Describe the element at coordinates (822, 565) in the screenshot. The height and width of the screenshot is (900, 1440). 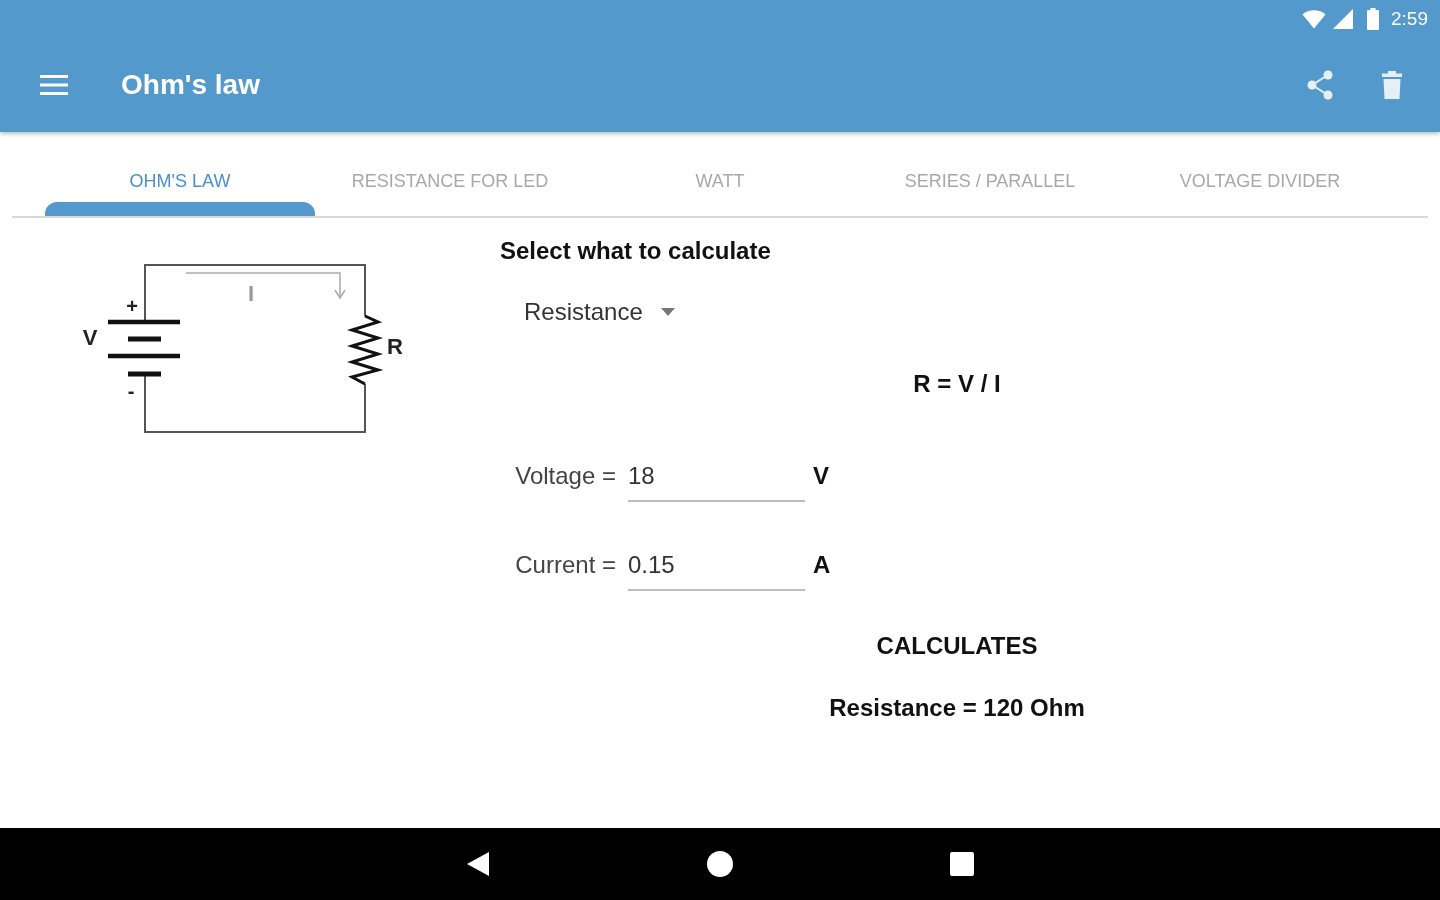
I see `unit-label: A` at that location.